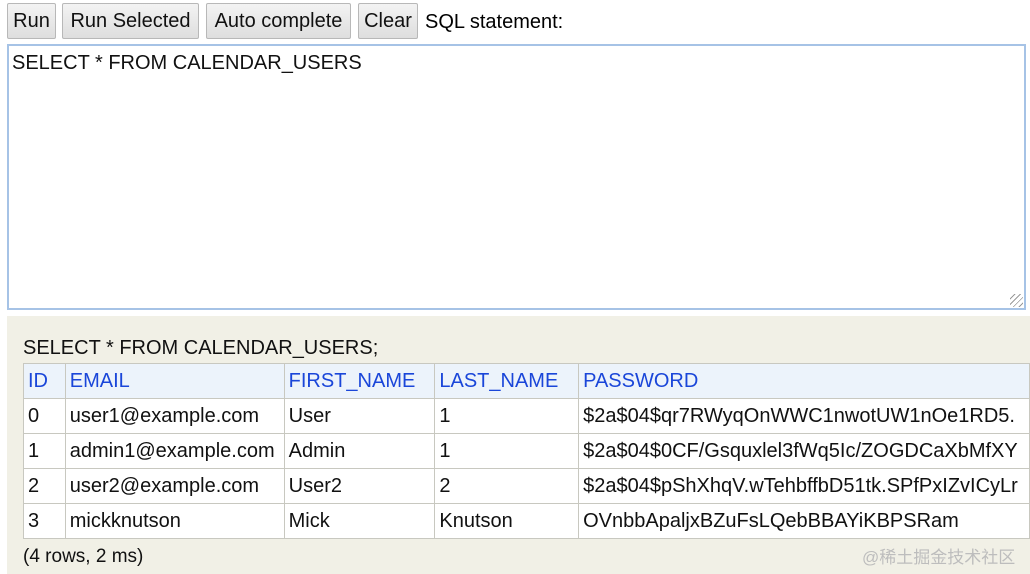 The width and height of the screenshot is (1030, 574). What do you see at coordinates (83, 556) in the screenshot?
I see `result-summary: (4 rows, 2 ms)` at bounding box center [83, 556].